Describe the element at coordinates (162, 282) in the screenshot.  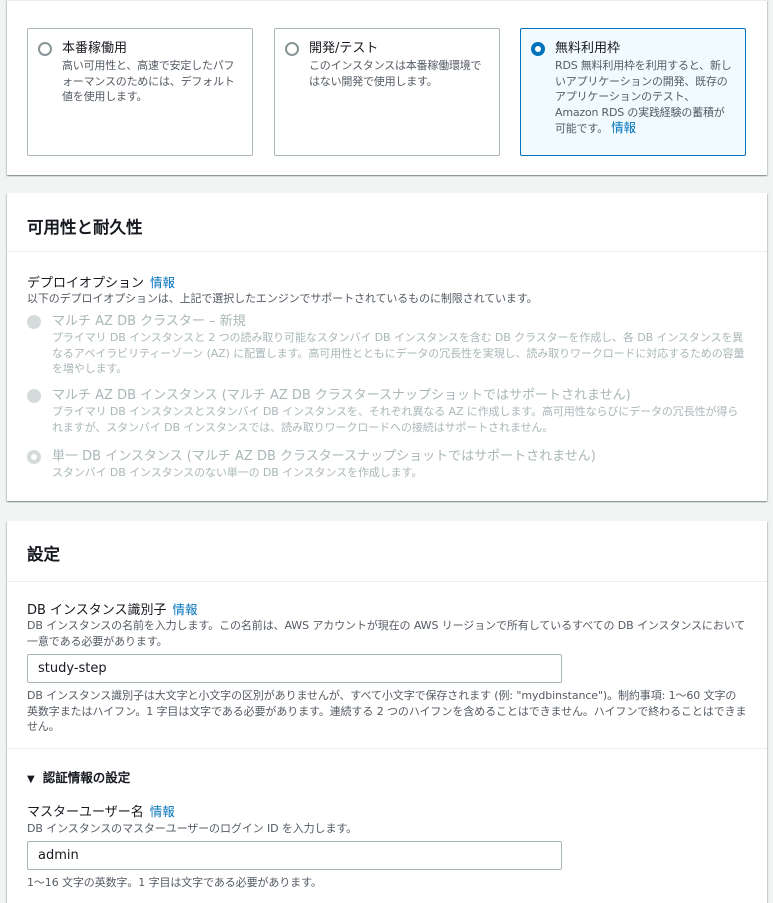
I see `deploy-options-info-link: 情報` at that location.